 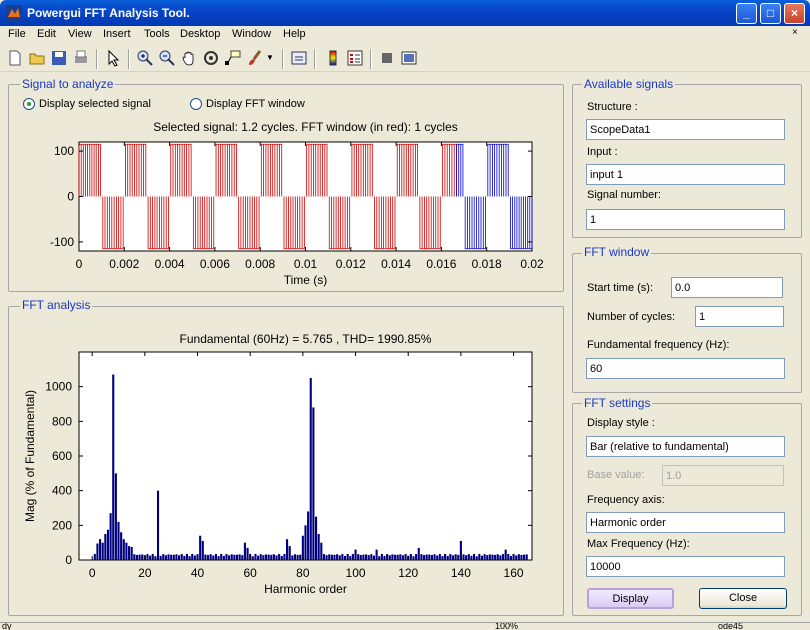 I want to click on max-freq-field: 10000, so click(x=685, y=566).